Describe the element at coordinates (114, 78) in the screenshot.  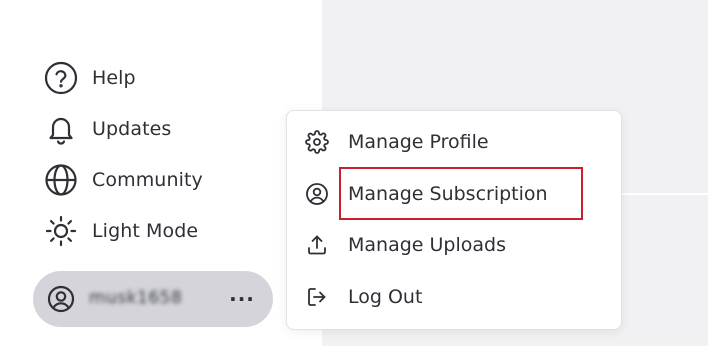
I see `sidebar-item-label: Help` at that location.